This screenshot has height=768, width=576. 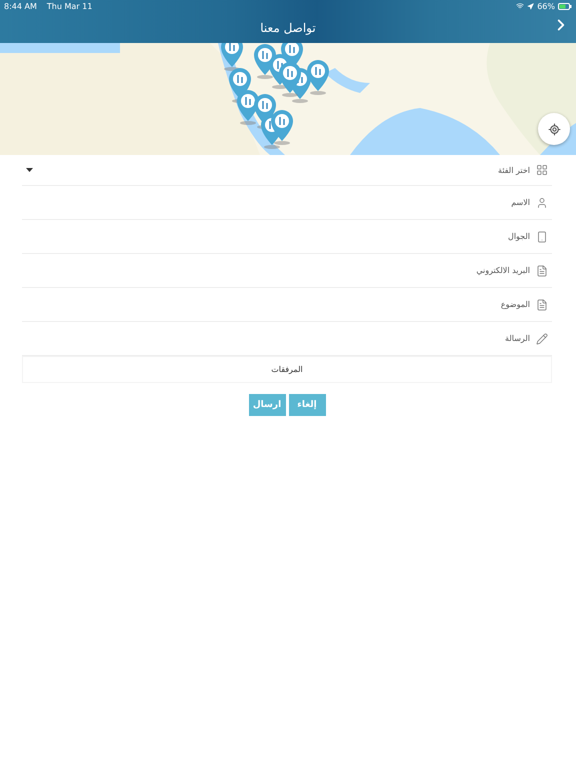 What do you see at coordinates (276, 202) in the screenshot?
I see `text-field: الاسم` at bounding box center [276, 202].